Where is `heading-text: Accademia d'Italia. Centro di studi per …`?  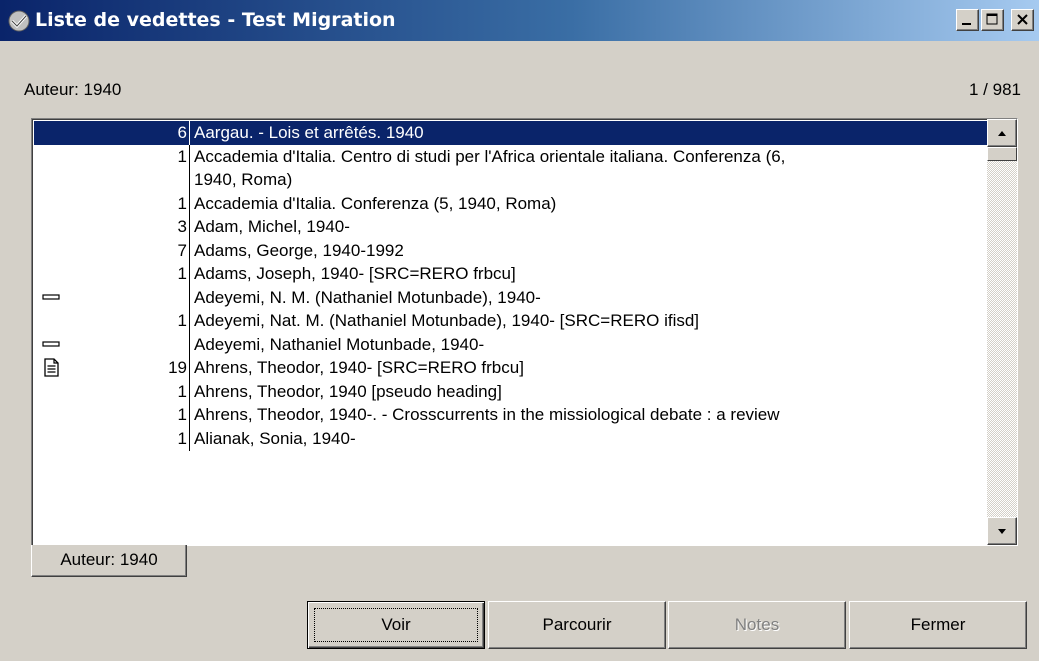
heading-text: Accademia d'Italia. Centro di studi per … is located at coordinates (490, 156).